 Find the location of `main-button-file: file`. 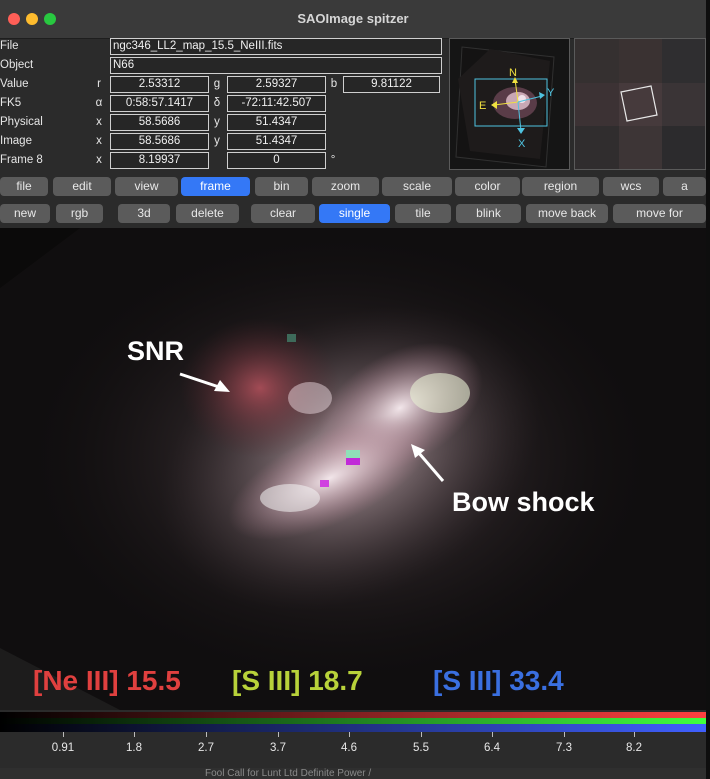

main-button-file: file is located at coordinates (24, 186).